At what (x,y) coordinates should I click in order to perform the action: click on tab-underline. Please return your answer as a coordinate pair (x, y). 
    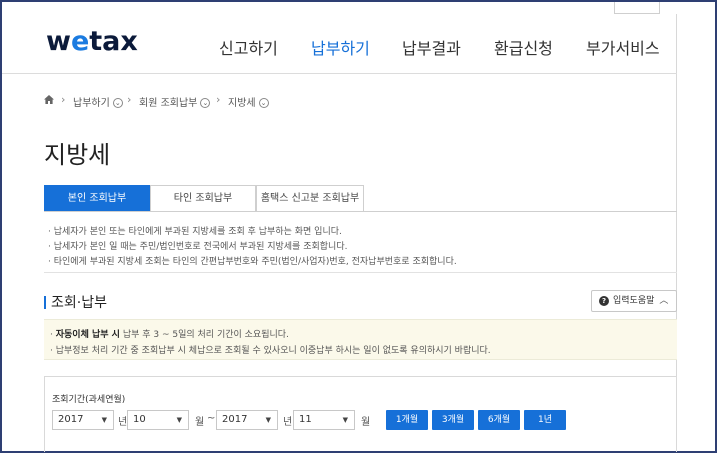
    Looking at the image, I should click on (360, 211).